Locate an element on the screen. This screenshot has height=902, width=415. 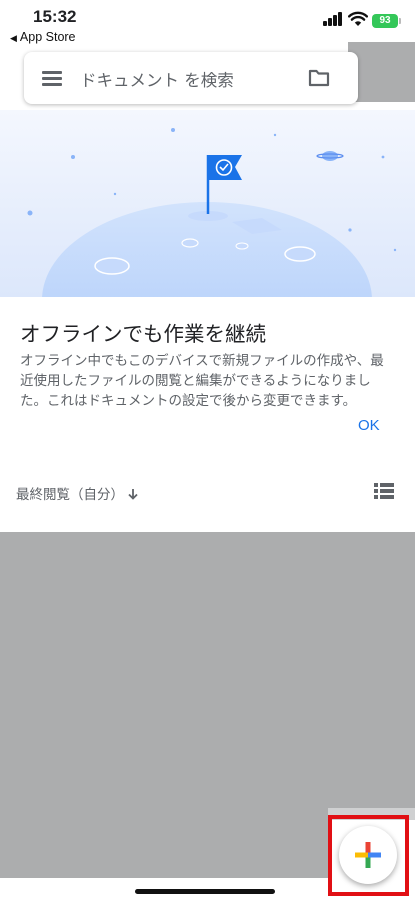
search-bar: ドキュメント を検索 is located at coordinates (191, 78).